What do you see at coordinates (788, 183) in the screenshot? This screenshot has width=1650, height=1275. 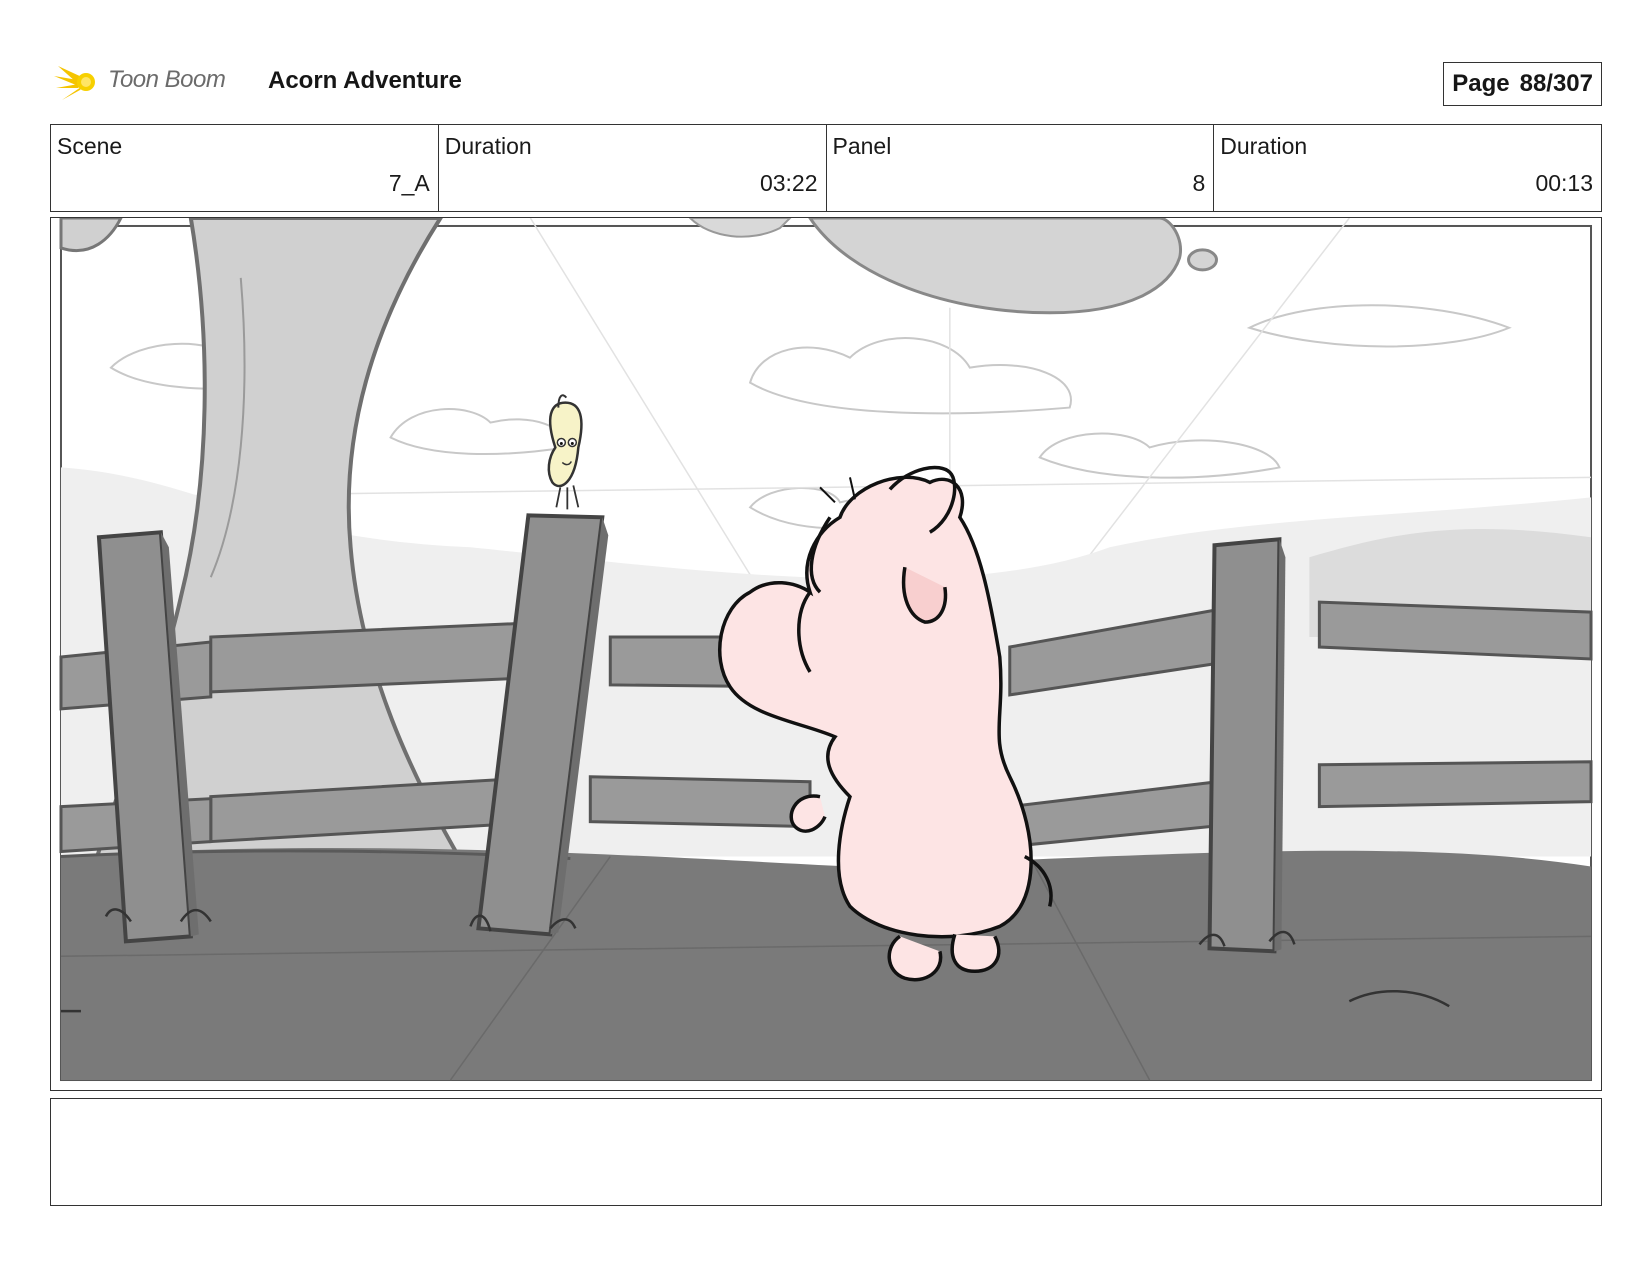 I see `scene-duration-value: 03:22` at bounding box center [788, 183].